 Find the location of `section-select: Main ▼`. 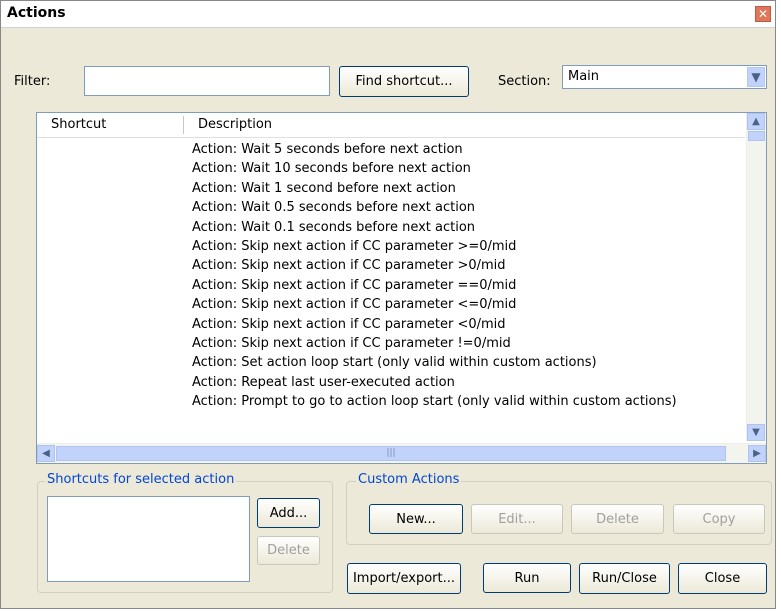

section-select: Main ▼ is located at coordinates (664, 77).